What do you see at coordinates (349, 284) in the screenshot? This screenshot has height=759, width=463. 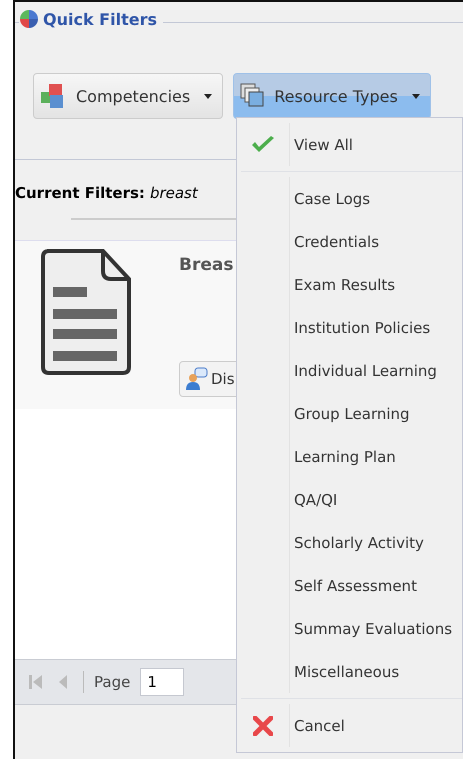 I see `menu-item: Exam Results` at bounding box center [349, 284].